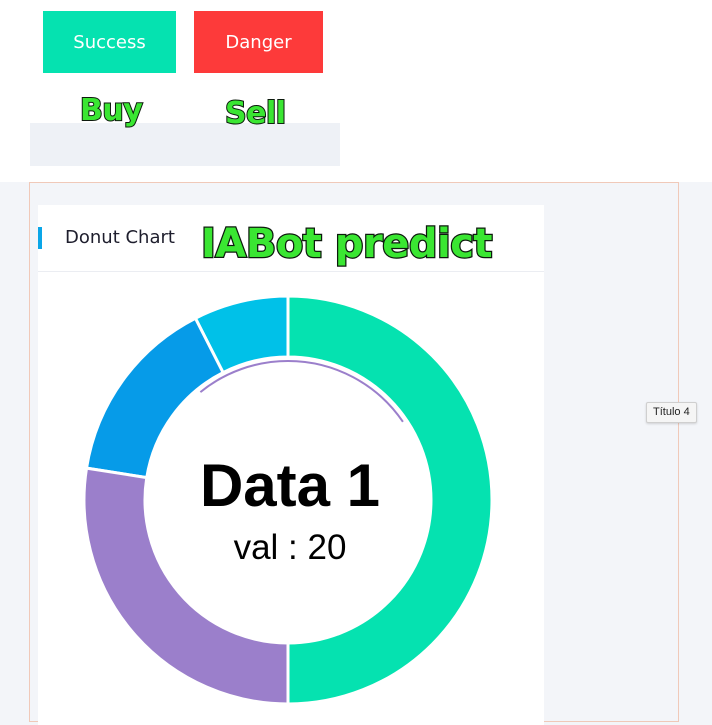  Describe the element at coordinates (255, 113) in the screenshot. I see `sell-sticker: Sell` at that location.